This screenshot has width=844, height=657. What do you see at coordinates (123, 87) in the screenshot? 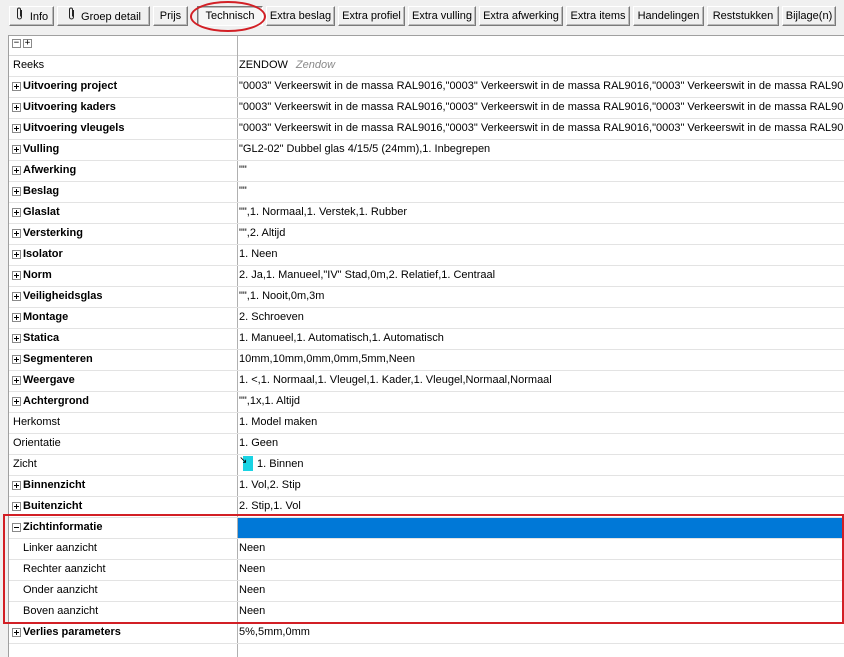
I see `property-name-cell: Uitvoering project` at bounding box center [123, 87].